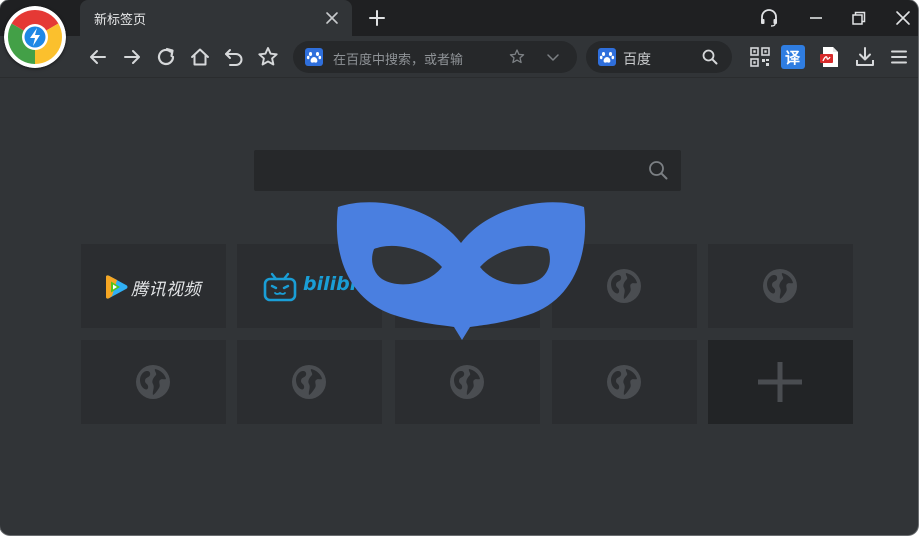  What do you see at coordinates (830, 57) in the screenshot?
I see `pdf-icon` at bounding box center [830, 57].